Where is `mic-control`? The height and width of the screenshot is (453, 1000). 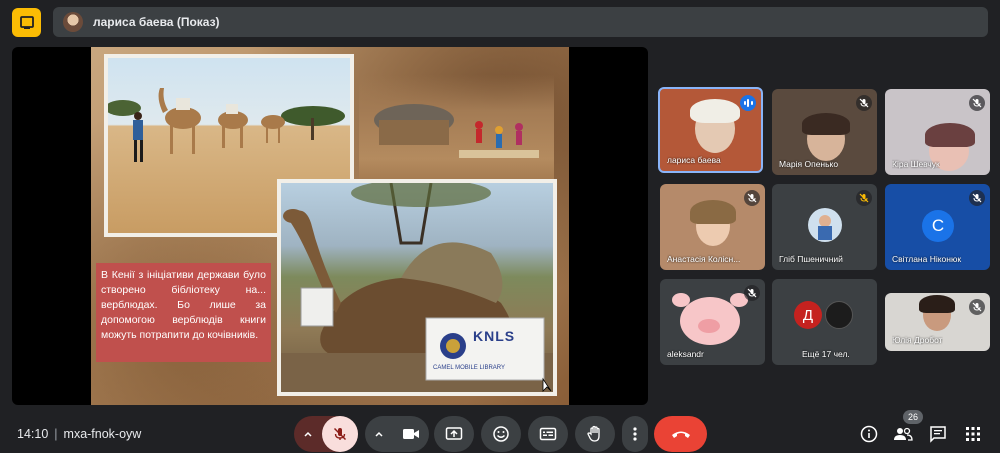 mic-control is located at coordinates (326, 434).